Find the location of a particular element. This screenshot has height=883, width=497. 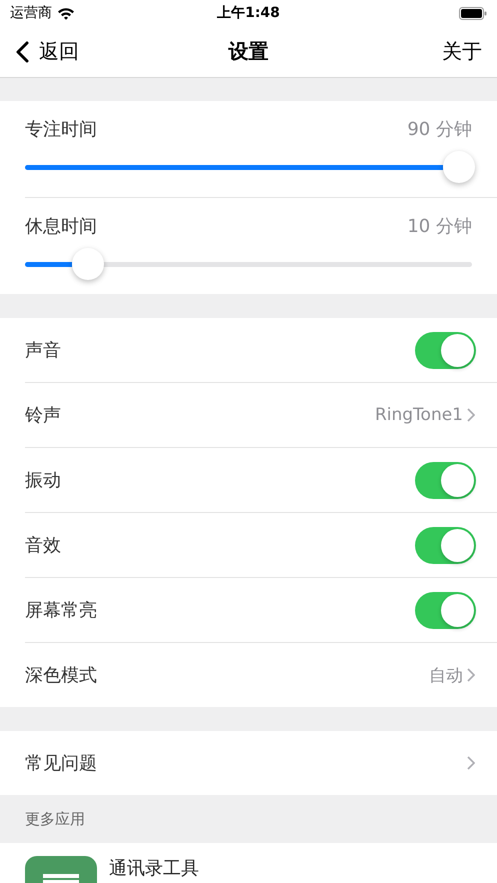

battery-icon is located at coordinates (473, 13).